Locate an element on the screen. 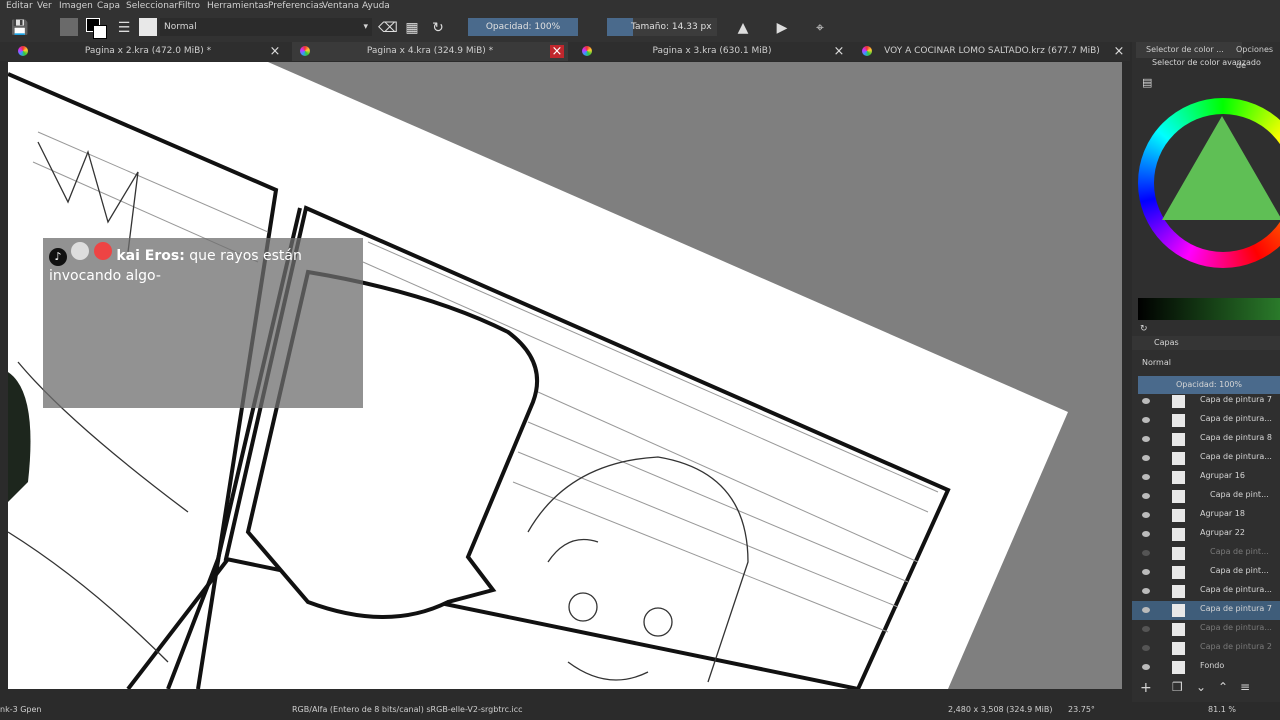  mirror-vertical-icon: ▶ is located at coordinates (782, 28).